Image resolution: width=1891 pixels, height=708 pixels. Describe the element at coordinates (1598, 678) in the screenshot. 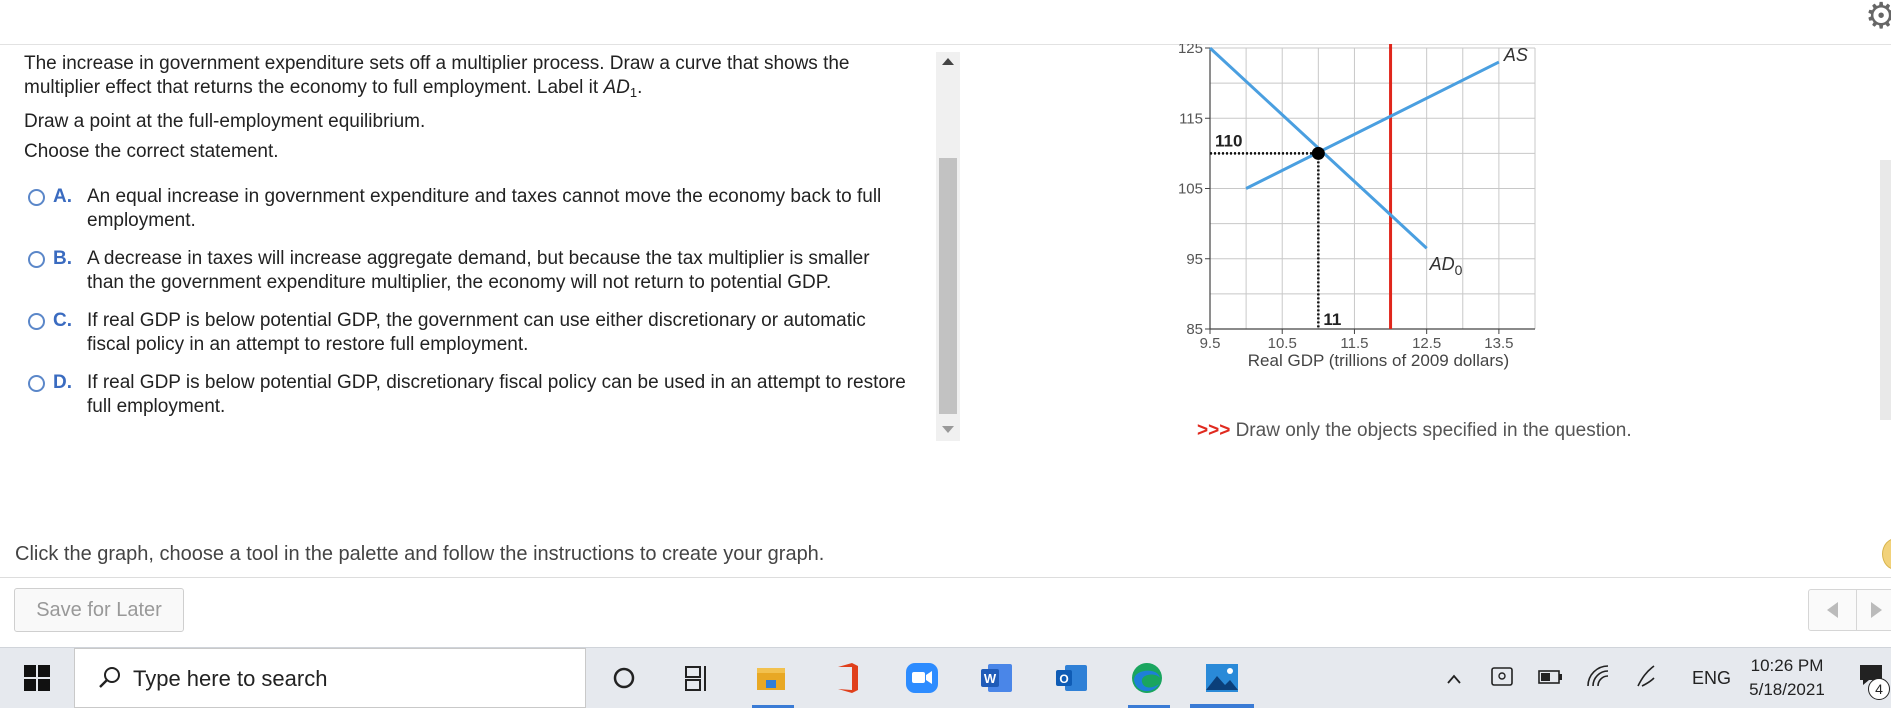

I see `wifi-icon` at that location.